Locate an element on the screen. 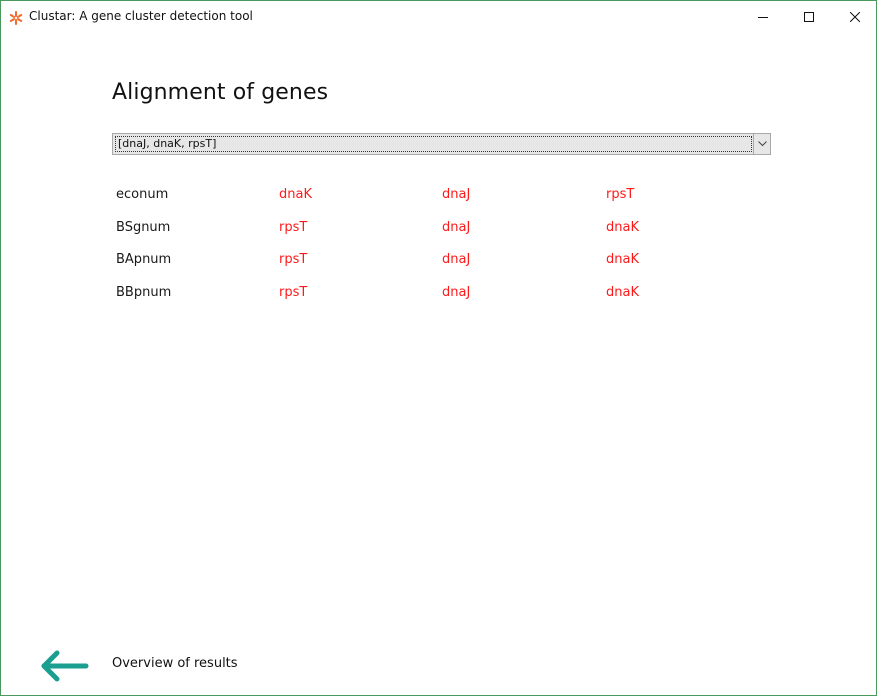 The height and width of the screenshot is (696, 877). organism-name: econum is located at coordinates (142, 194).